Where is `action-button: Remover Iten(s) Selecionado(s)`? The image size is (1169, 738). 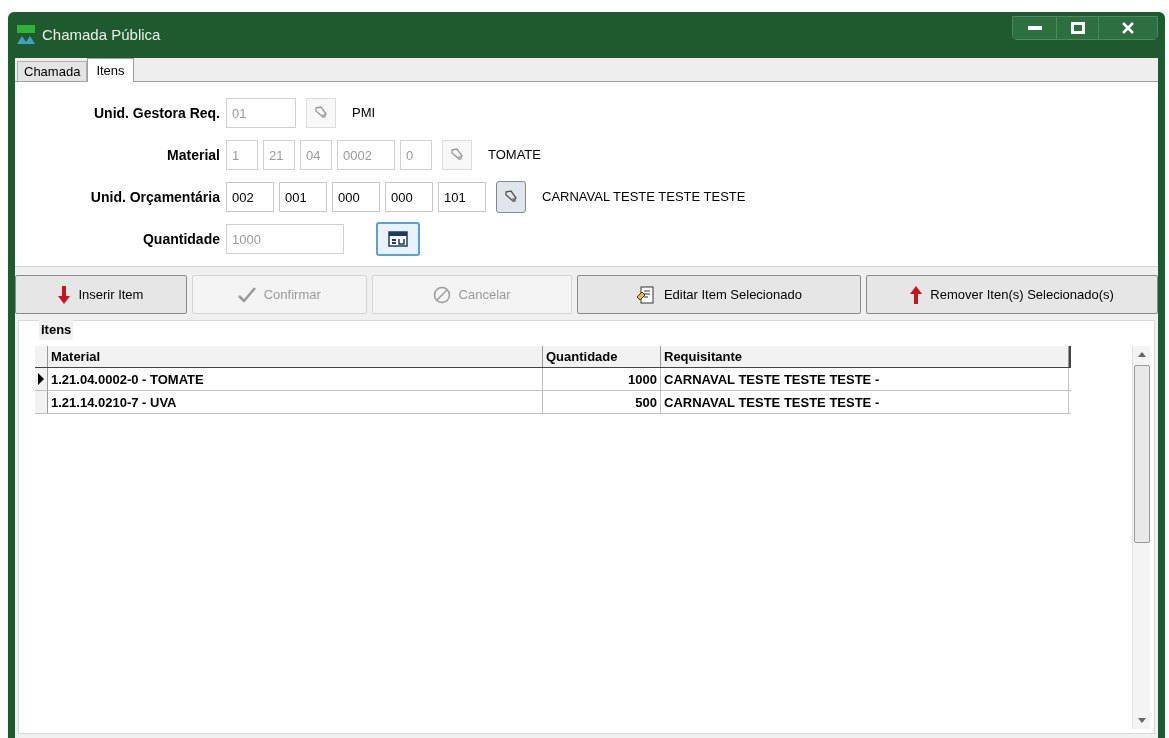
action-button: Remover Iten(s) Selecionado(s) is located at coordinates (1012, 294).